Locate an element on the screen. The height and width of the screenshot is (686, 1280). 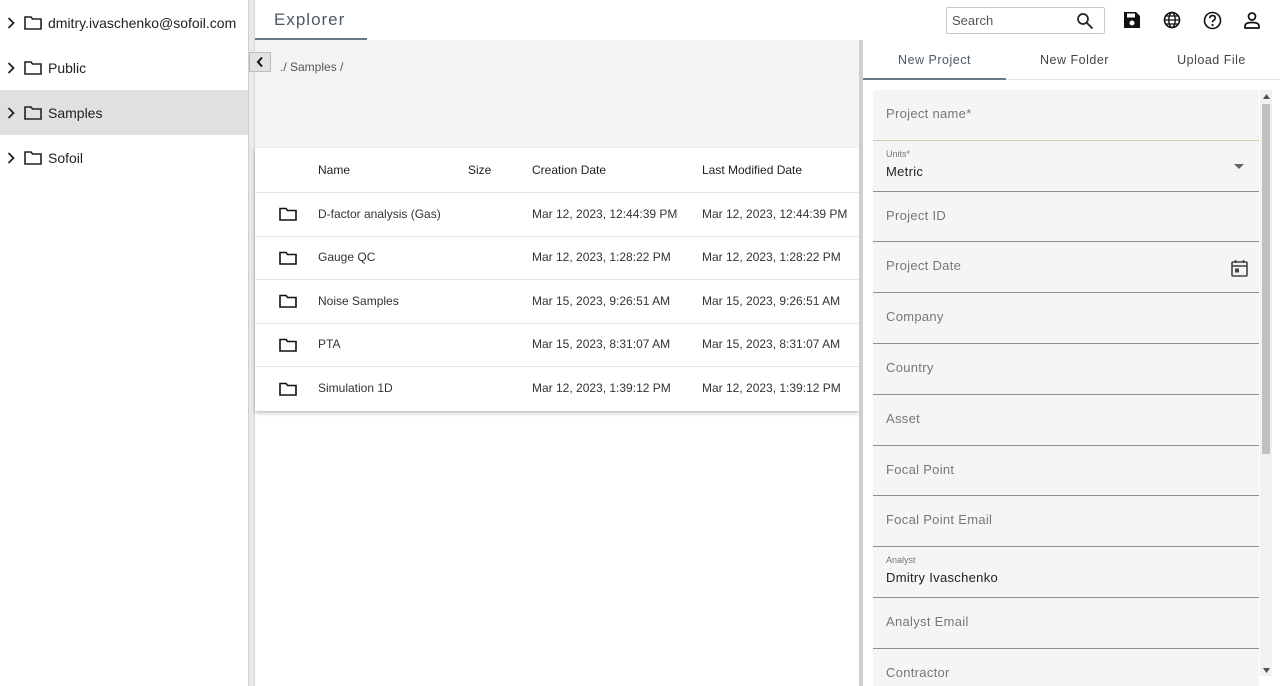
chevron-left-icon is located at coordinates (259, 62).